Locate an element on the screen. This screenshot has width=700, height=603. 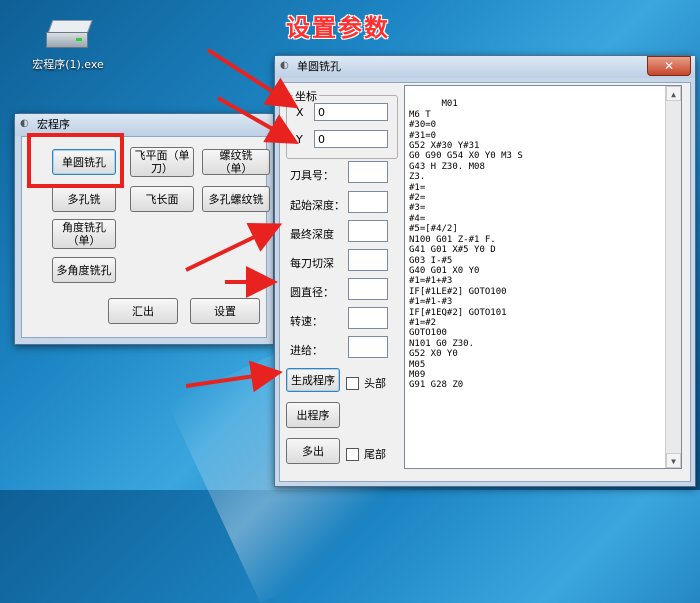
arrow-to-generate is located at coordinates (234, 376).